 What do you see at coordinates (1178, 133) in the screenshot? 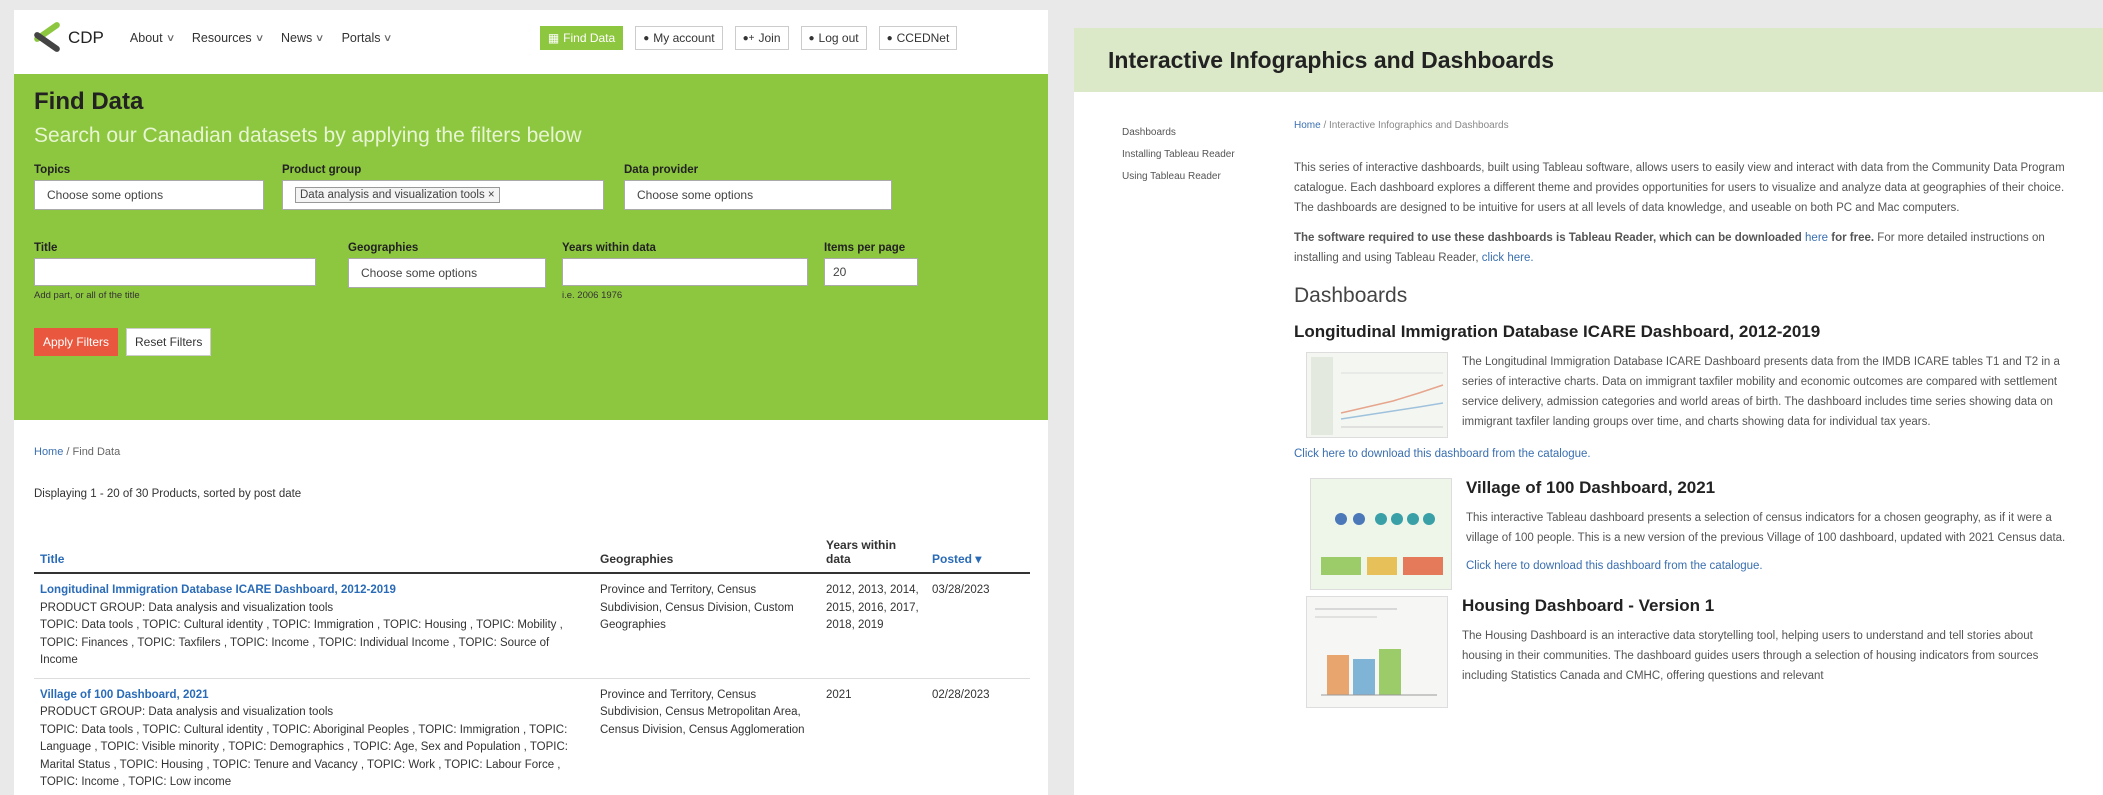
I see `side-link-dashboards: Dashboards` at bounding box center [1178, 133].